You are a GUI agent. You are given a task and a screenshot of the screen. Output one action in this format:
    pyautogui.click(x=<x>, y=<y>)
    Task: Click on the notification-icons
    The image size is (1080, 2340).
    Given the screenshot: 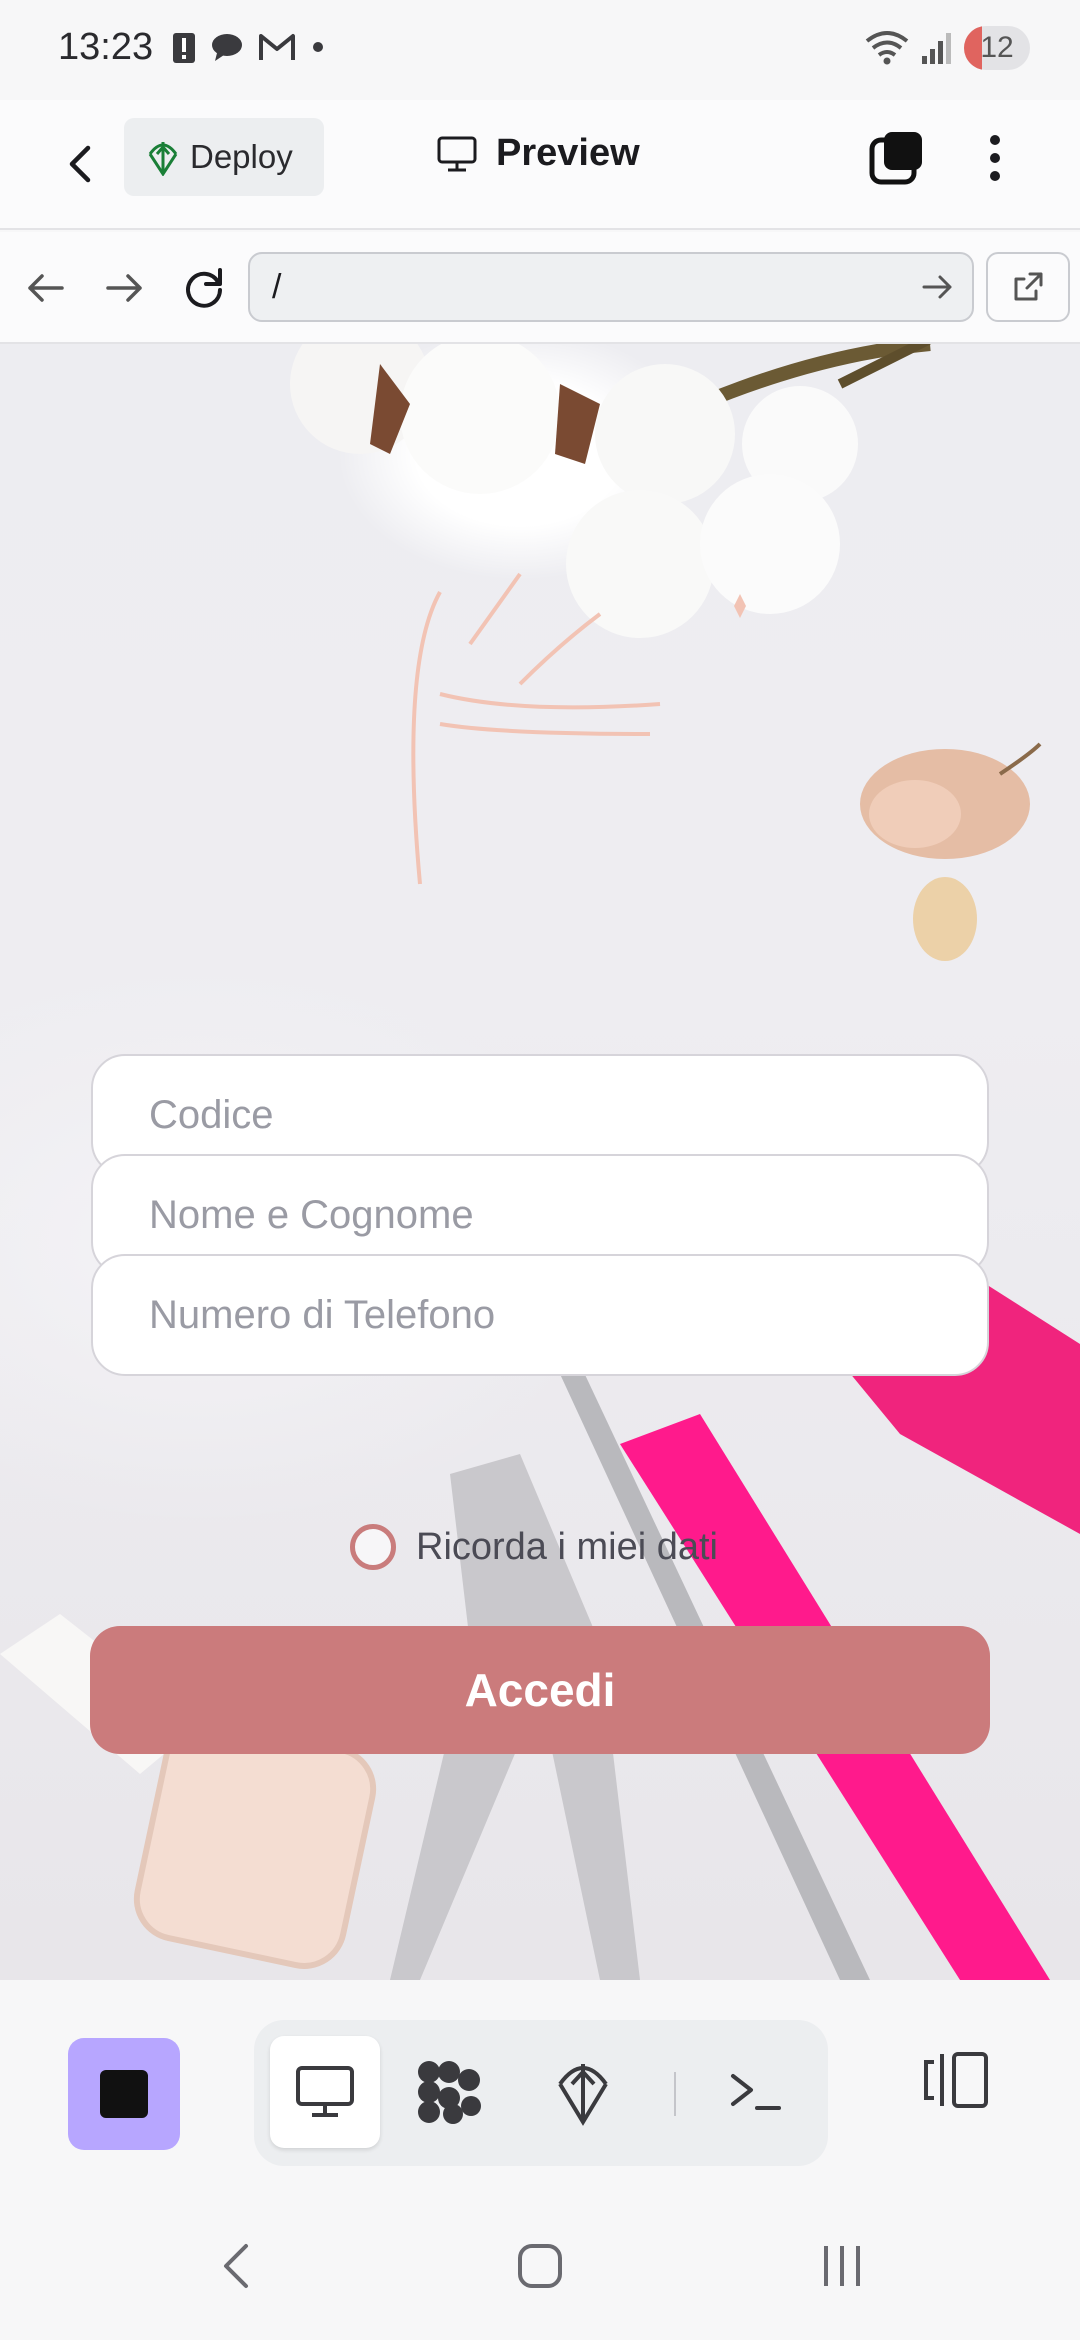 What is the action you would take?
    pyautogui.click(x=249, y=47)
    